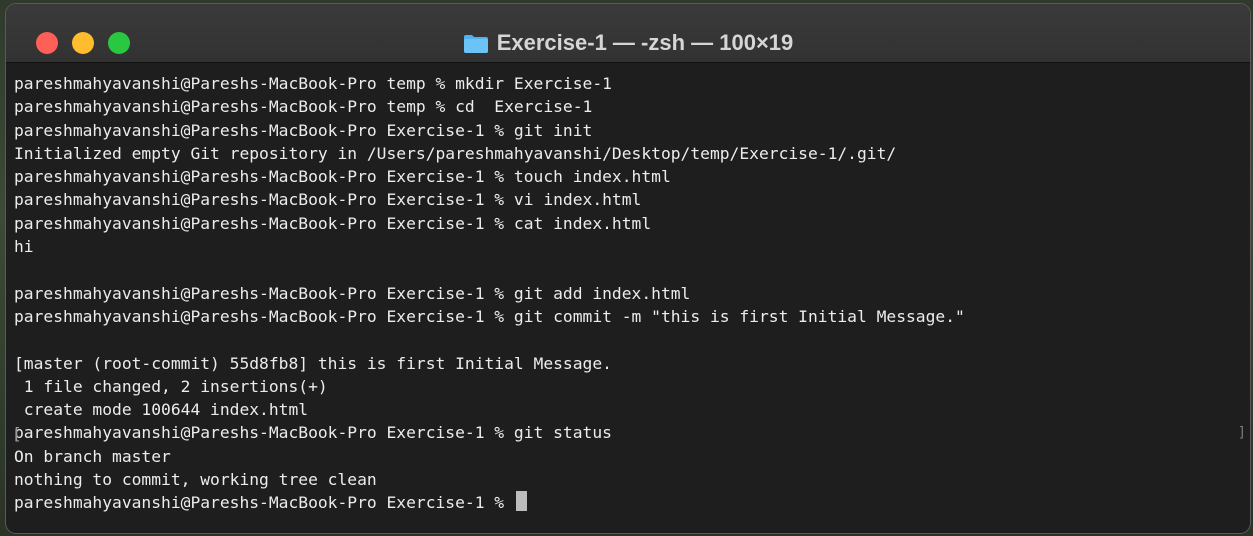 The height and width of the screenshot is (536, 1253). I want to click on window-title: Exercise-1 — -zsh — 100×19, so click(645, 42).